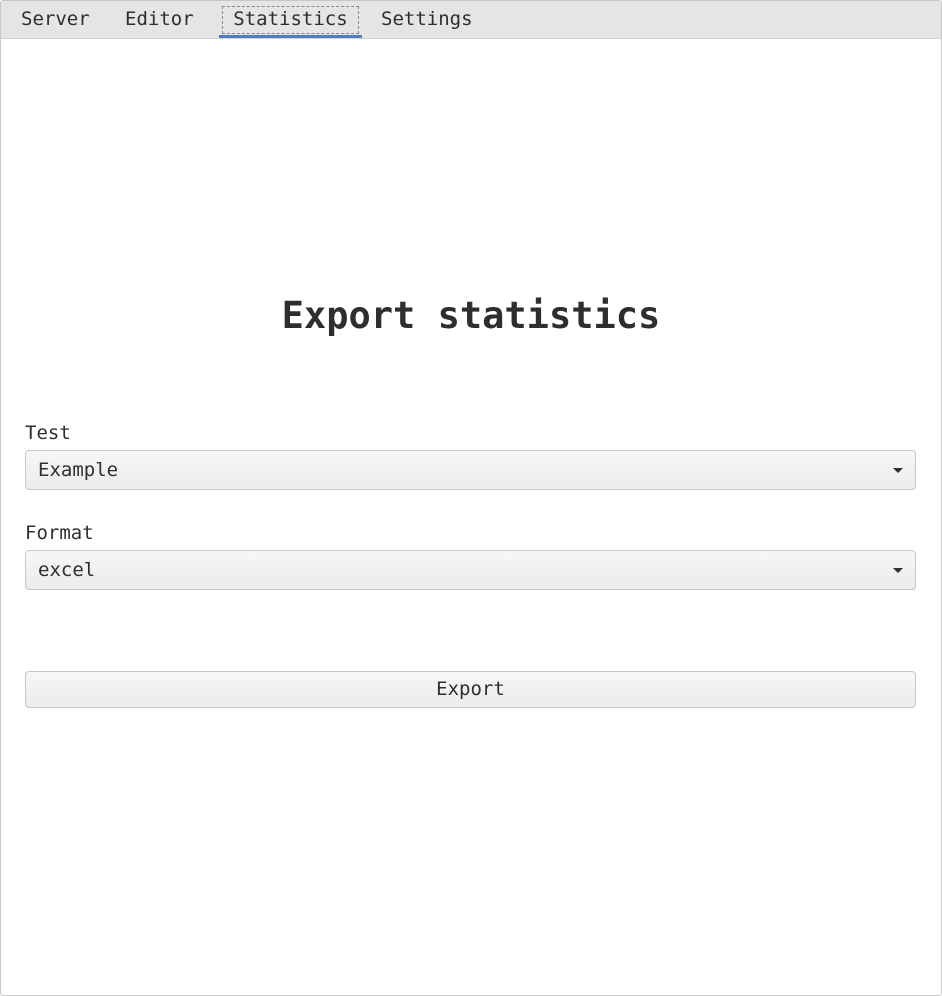  Describe the element at coordinates (470, 470) in the screenshot. I see `test-dropdown: Example` at that location.